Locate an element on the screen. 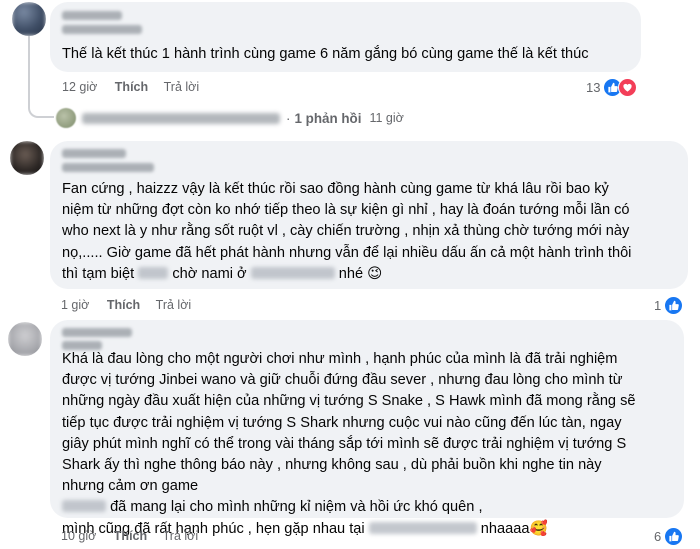  comment-3-like-button: Thích is located at coordinates (130, 536).